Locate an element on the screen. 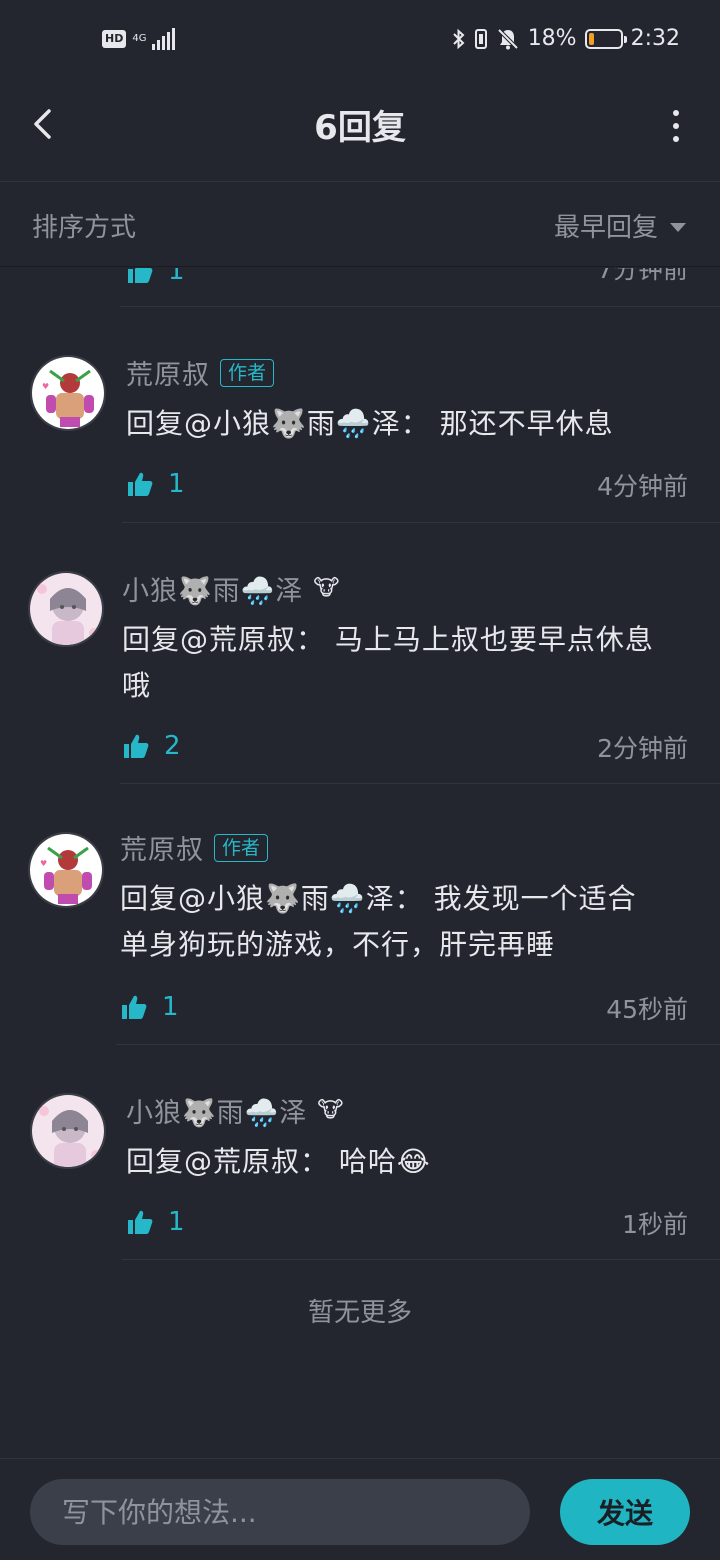 The width and height of the screenshot is (720, 1560). reply-text-line: 哦 is located at coordinates (137, 685).